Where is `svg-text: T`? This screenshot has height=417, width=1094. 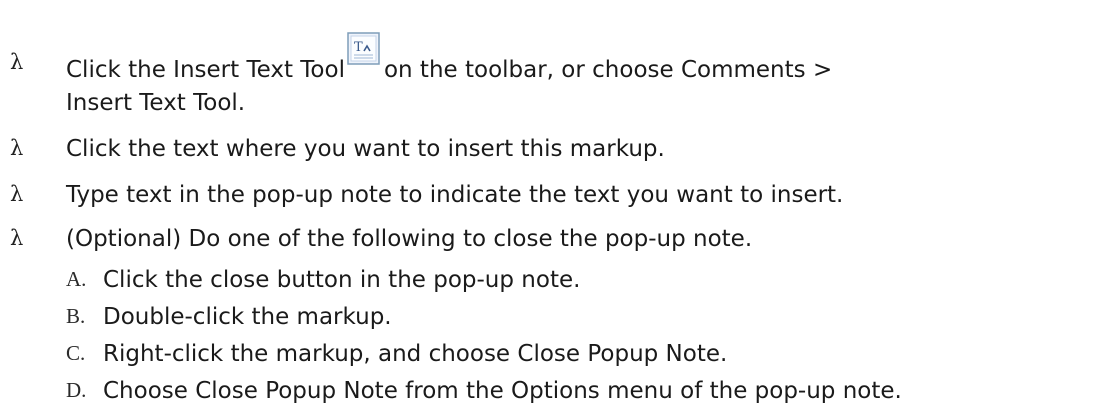
svg-text: T is located at coordinates (358, 47).